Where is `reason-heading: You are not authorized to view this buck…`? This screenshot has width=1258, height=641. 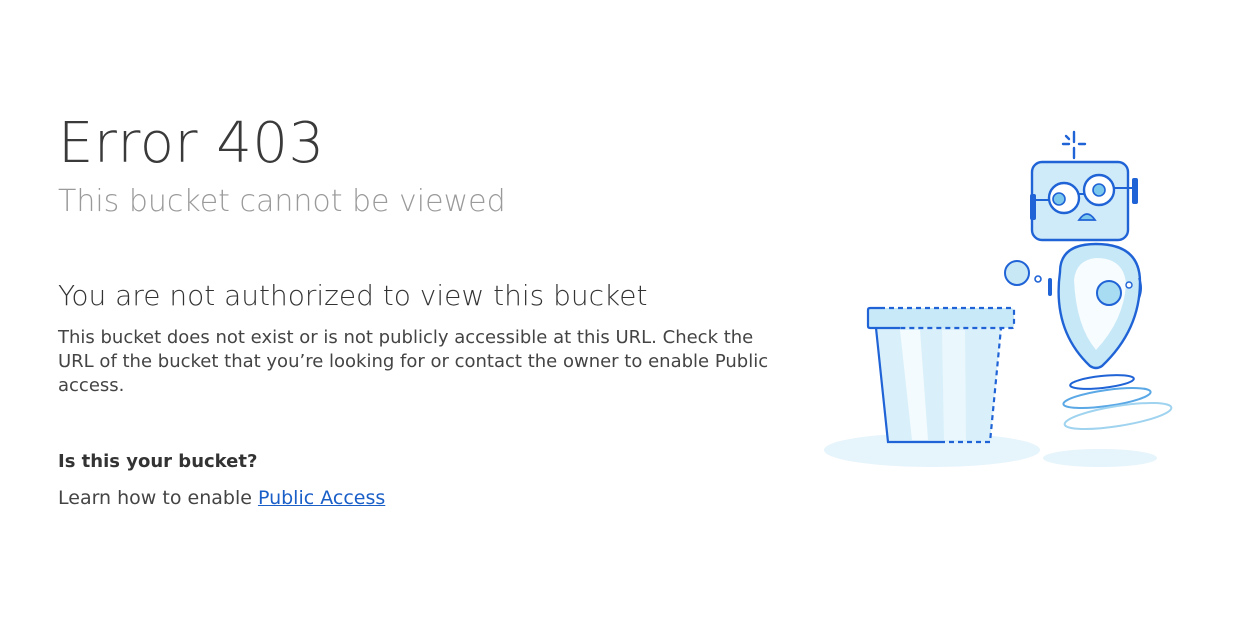 reason-heading: You are not authorized to view this buck… is located at coordinates (353, 295).